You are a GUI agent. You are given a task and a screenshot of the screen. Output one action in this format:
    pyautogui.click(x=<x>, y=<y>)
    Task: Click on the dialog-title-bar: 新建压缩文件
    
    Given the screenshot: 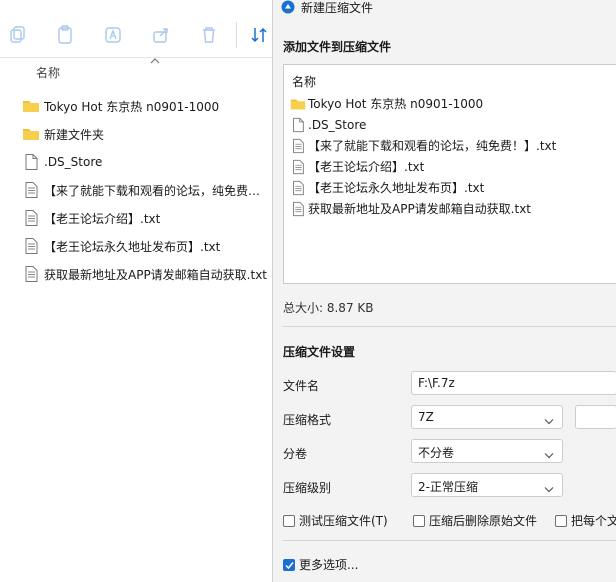 What is the action you would take?
    pyautogui.click(x=444, y=8)
    